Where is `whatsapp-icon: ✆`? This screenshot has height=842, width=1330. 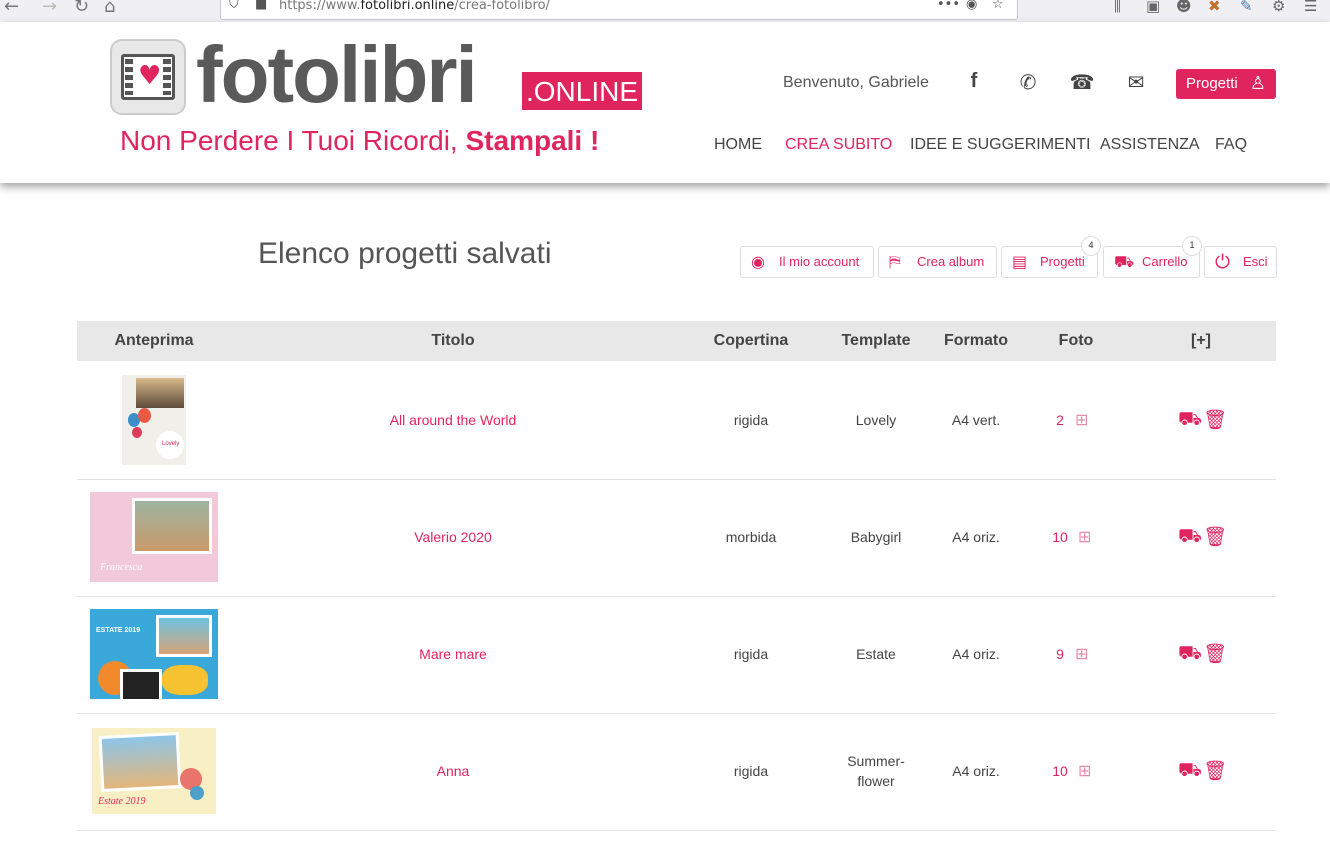
whatsapp-icon: ✆ is located at coordinates (1028, 82).